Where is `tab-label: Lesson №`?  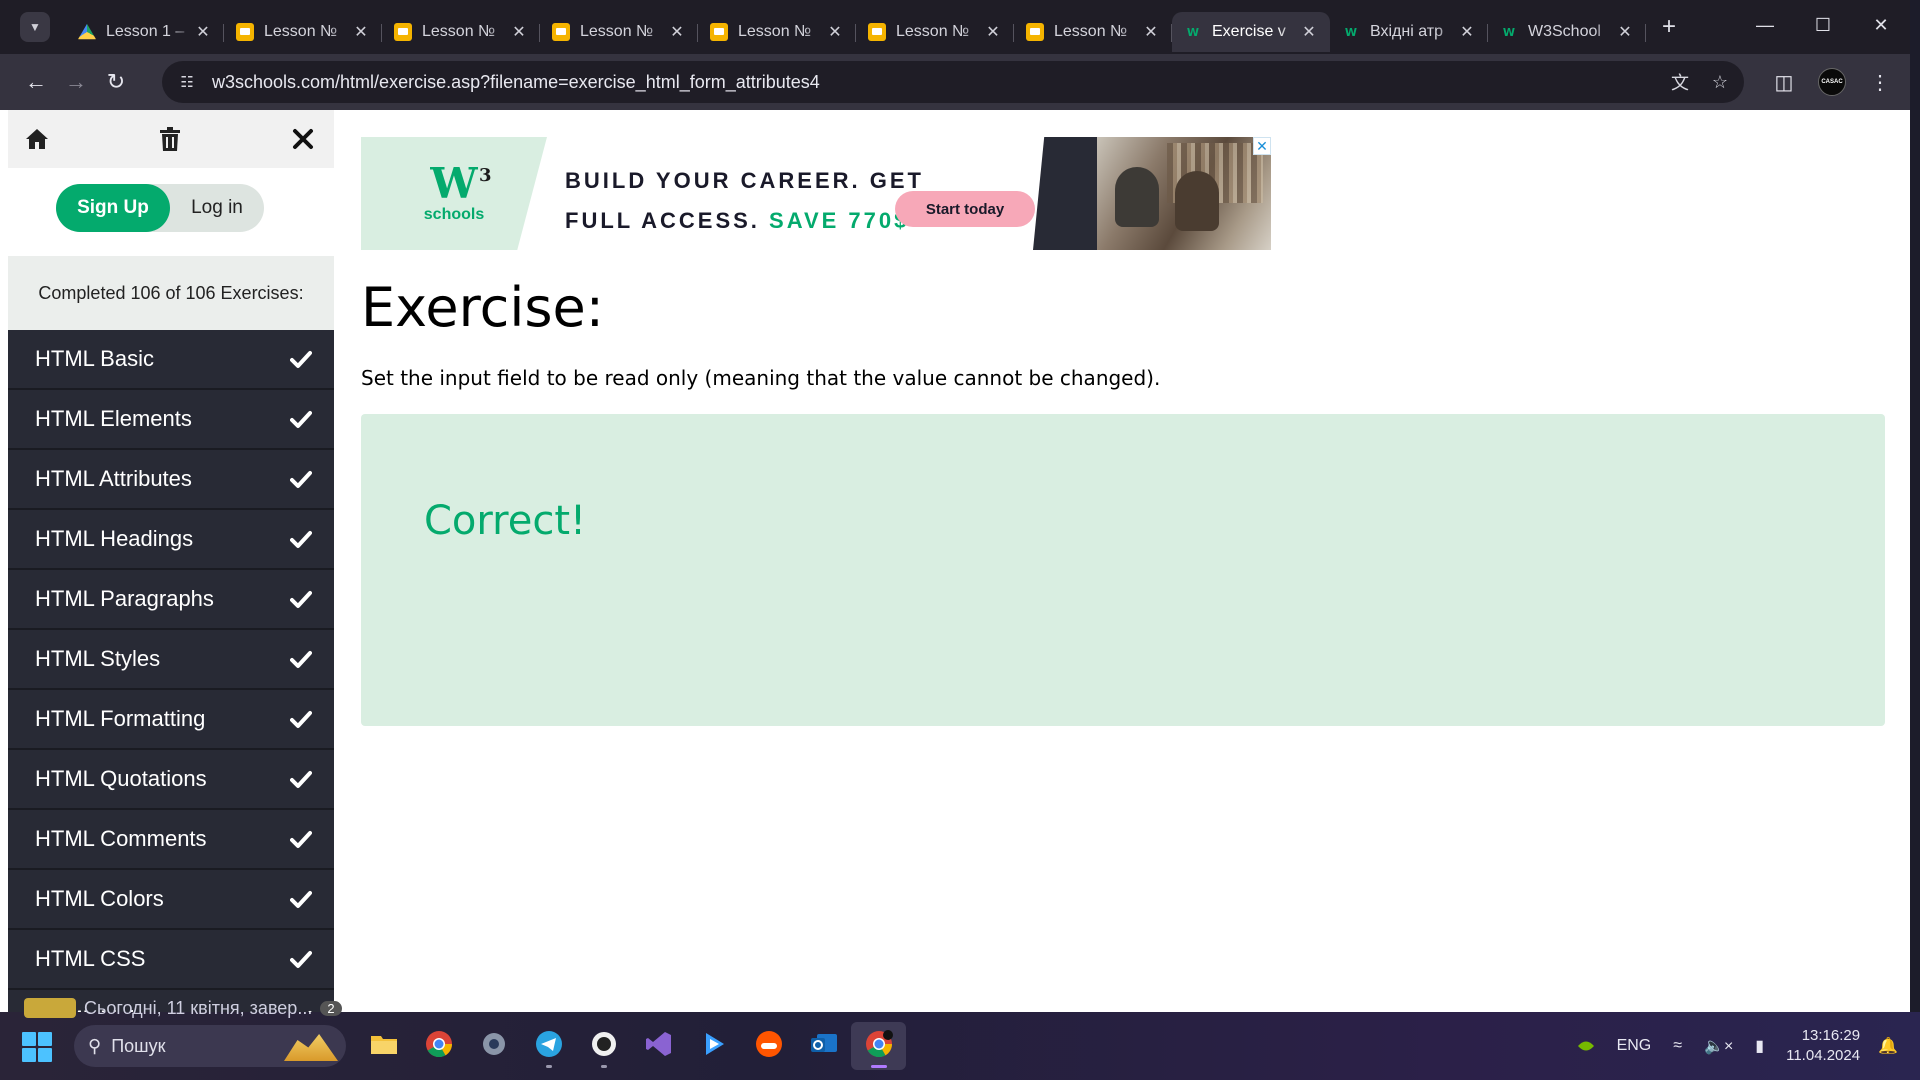
tab-label: Lesson № is located at coordinates (1091, 31).